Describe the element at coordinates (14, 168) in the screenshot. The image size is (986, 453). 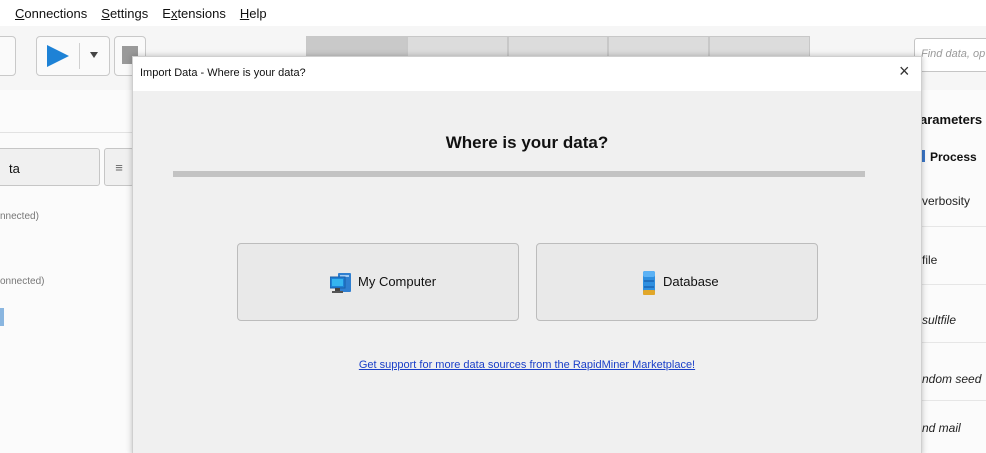
I see `data-tab-label: ta` at that location.